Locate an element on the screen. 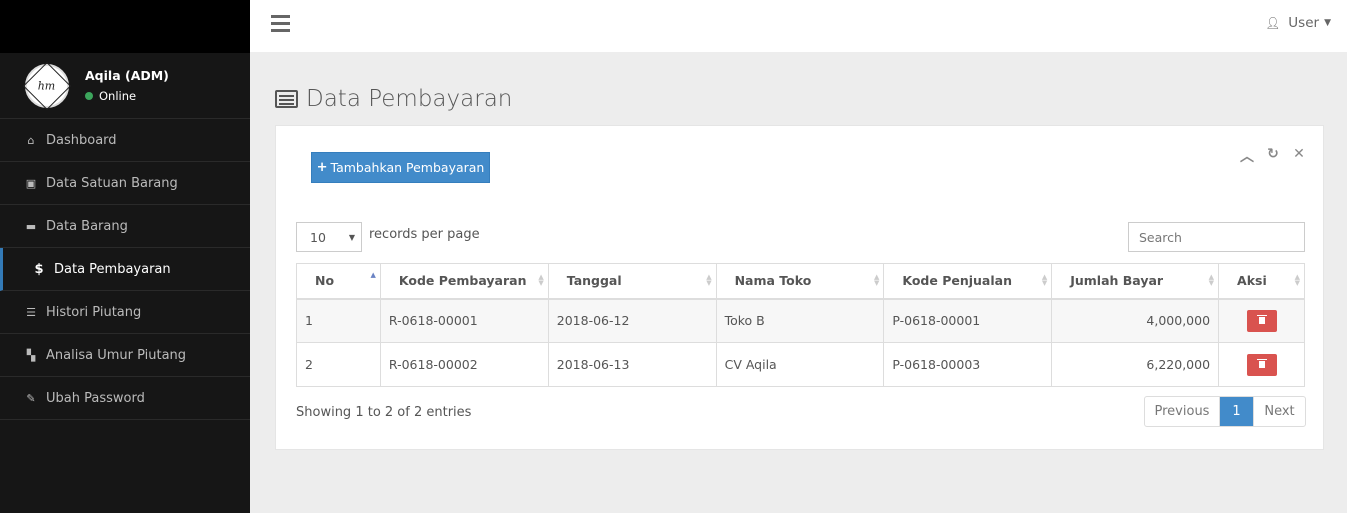 The width and height of the screenshot is (1347, 513). sidebar-item-ubah-password: ✎ Ubah Password is located at coordinates (125, 398).